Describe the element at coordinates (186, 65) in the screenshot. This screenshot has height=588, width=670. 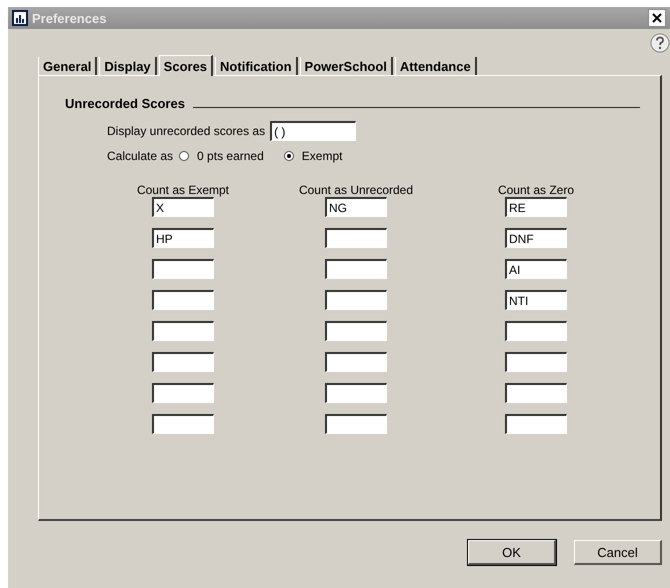
I see `tab: Scores` at that location.